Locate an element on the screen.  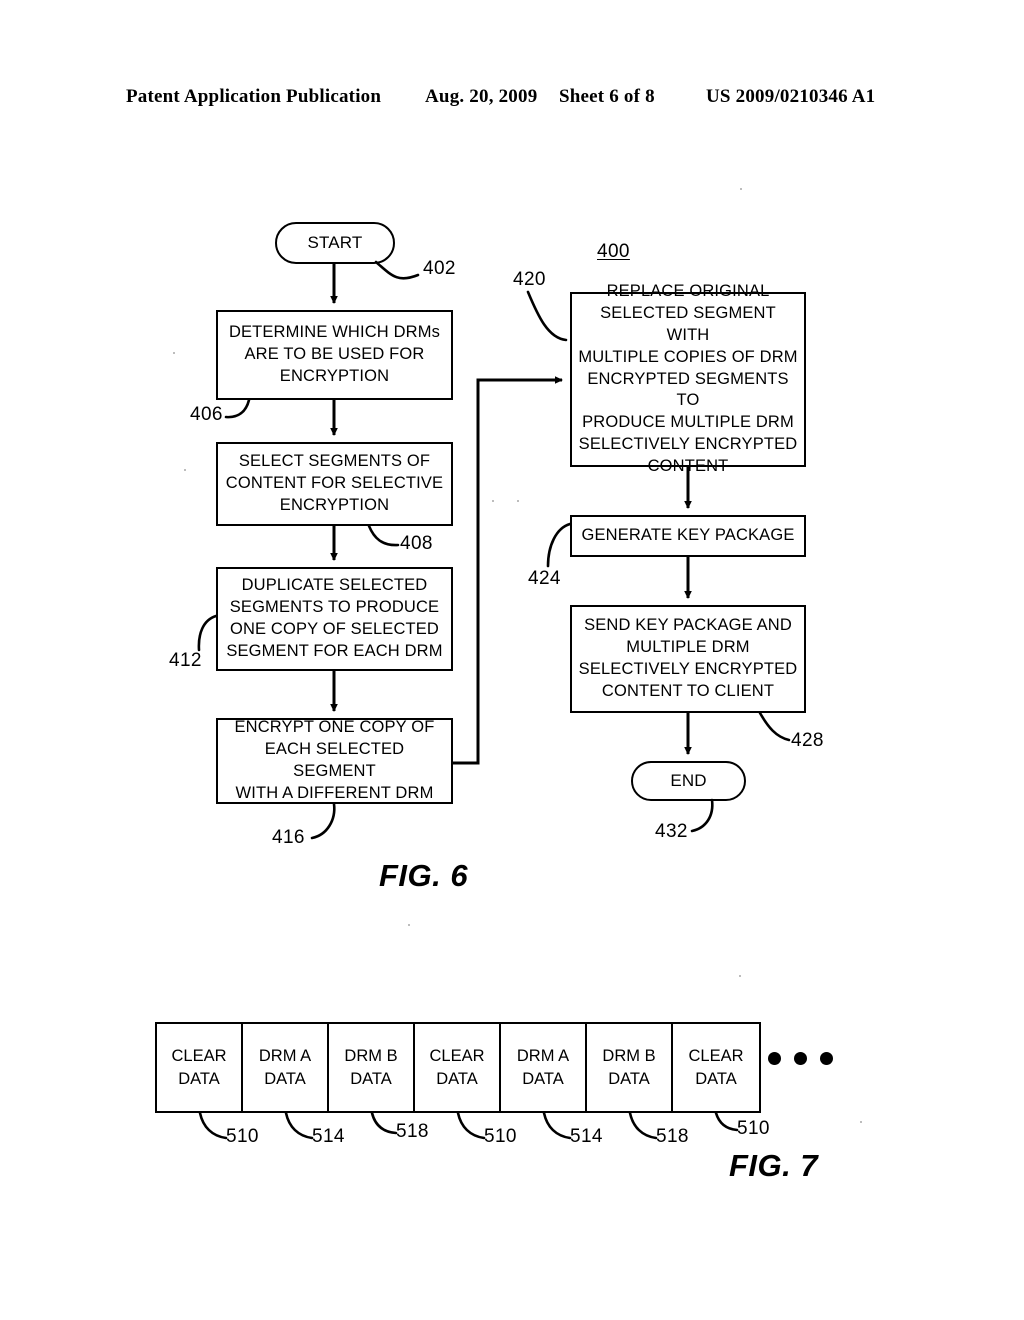
segment-reference-numeral-514-b: 514 is located at coordinates (586, 1136).